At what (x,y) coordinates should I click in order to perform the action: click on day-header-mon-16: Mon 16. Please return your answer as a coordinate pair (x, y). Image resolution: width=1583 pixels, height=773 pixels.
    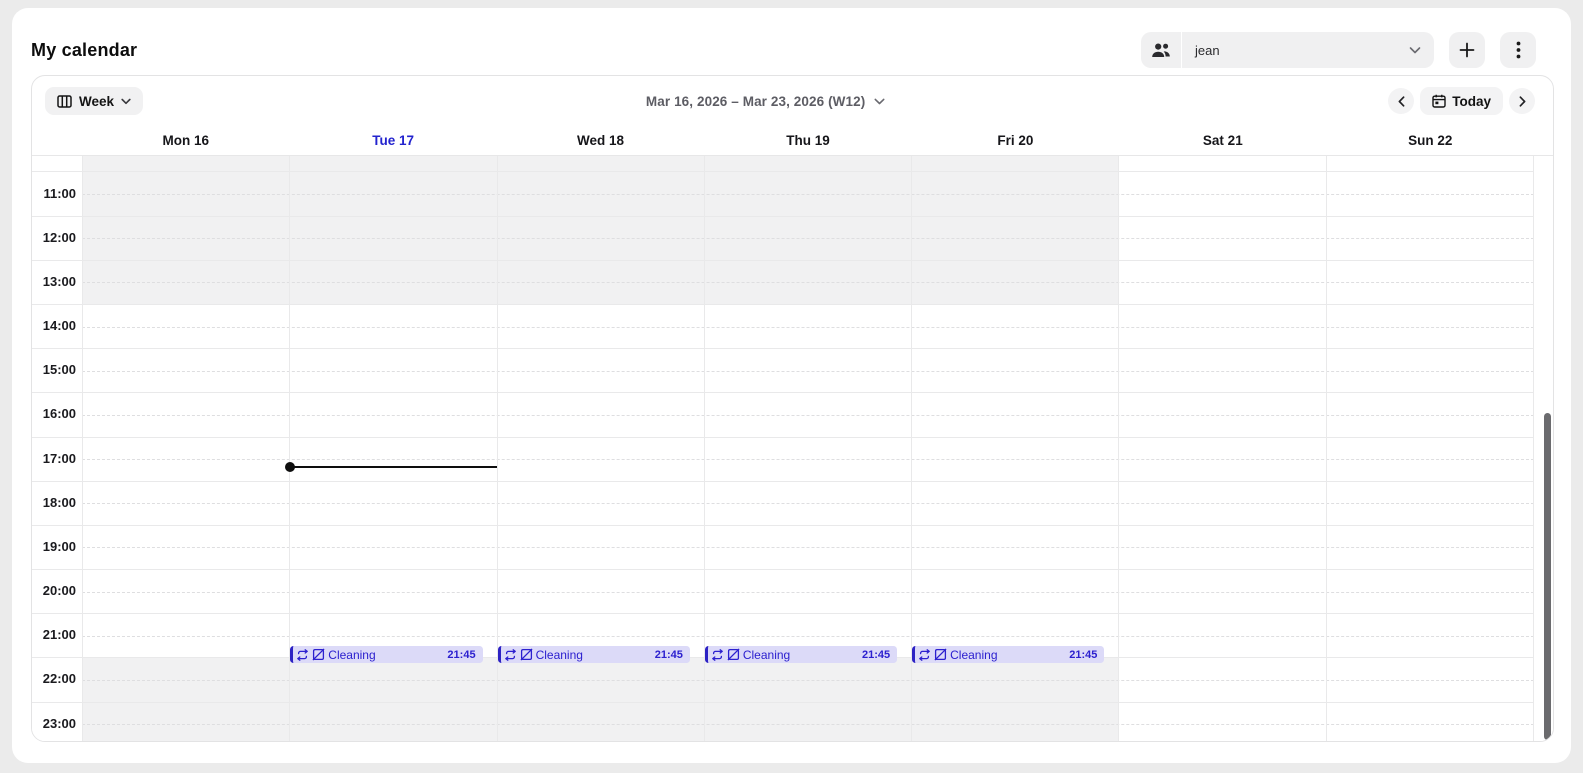
    Looking at the image, I should click on (185, 140).